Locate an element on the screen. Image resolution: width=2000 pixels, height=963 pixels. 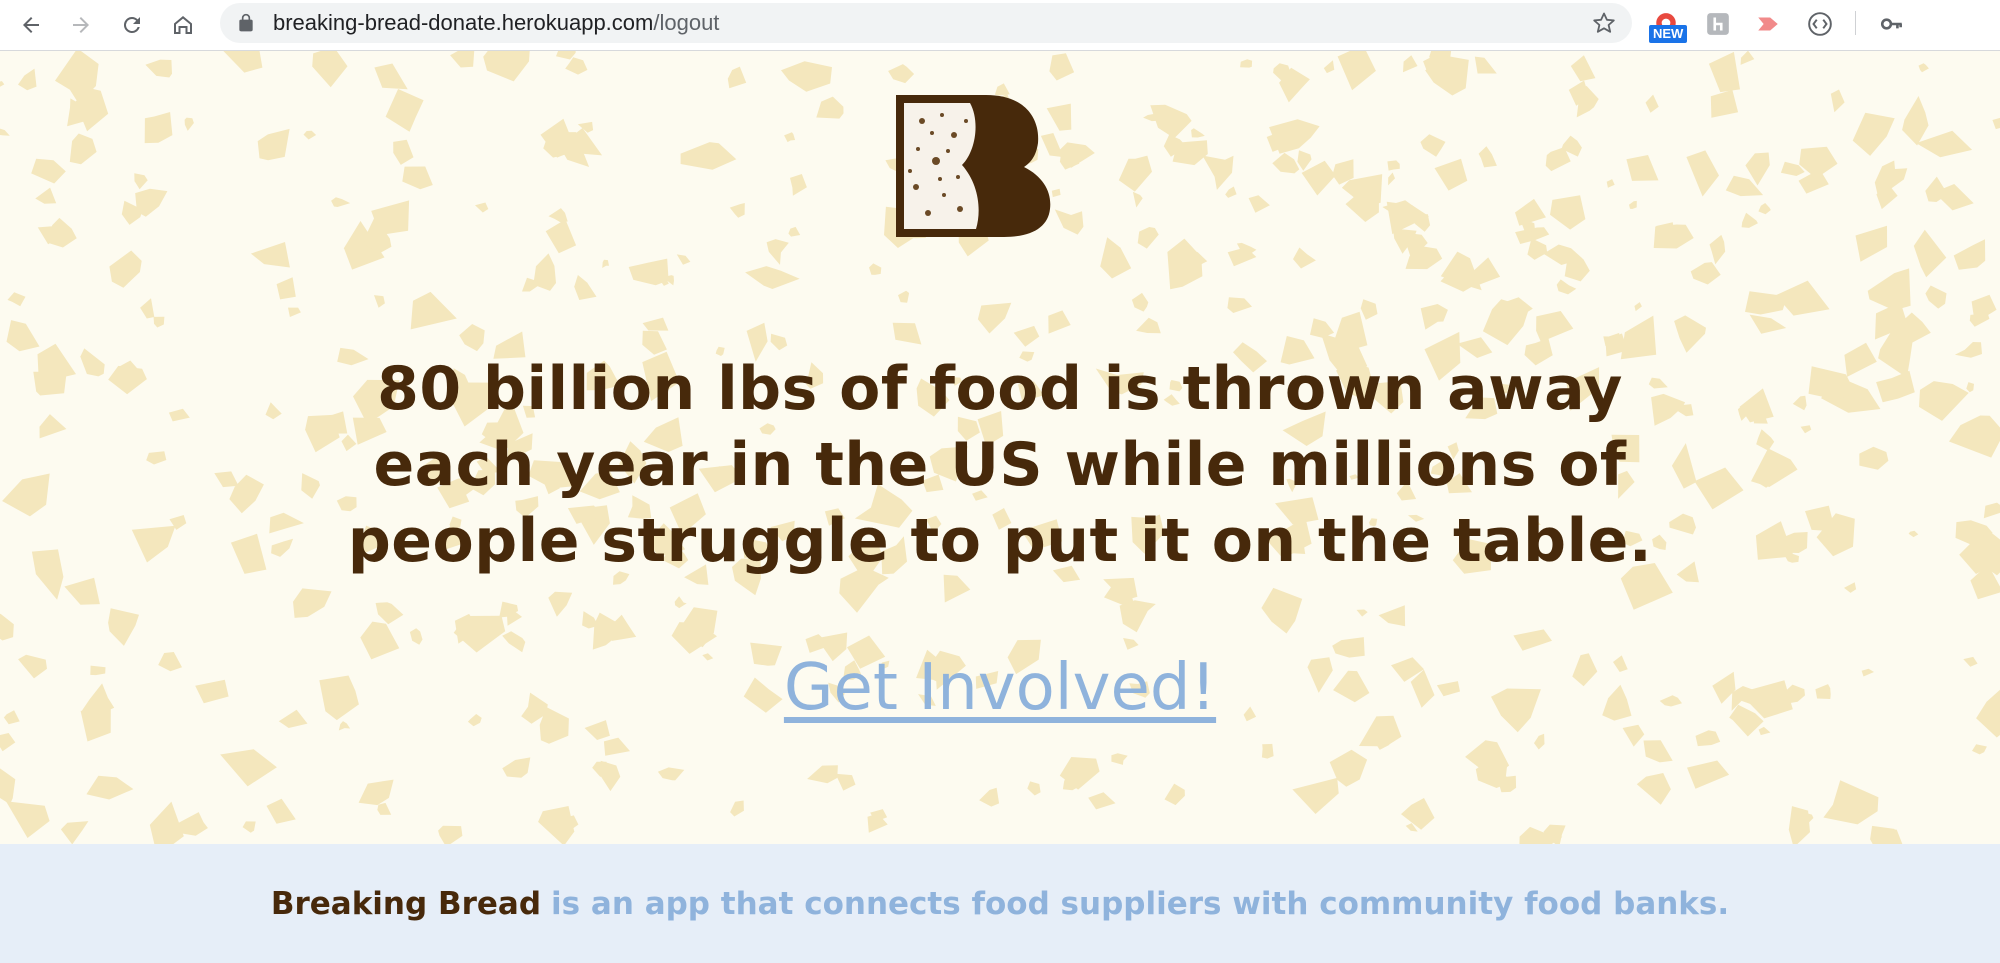
extension-code-button is located at coordinates (1820, 24).